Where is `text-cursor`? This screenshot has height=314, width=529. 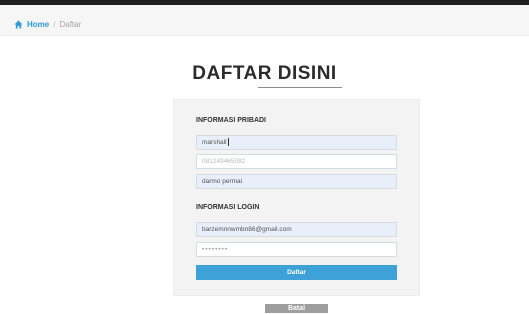 text-cursor is located at coordinates (228, 142).